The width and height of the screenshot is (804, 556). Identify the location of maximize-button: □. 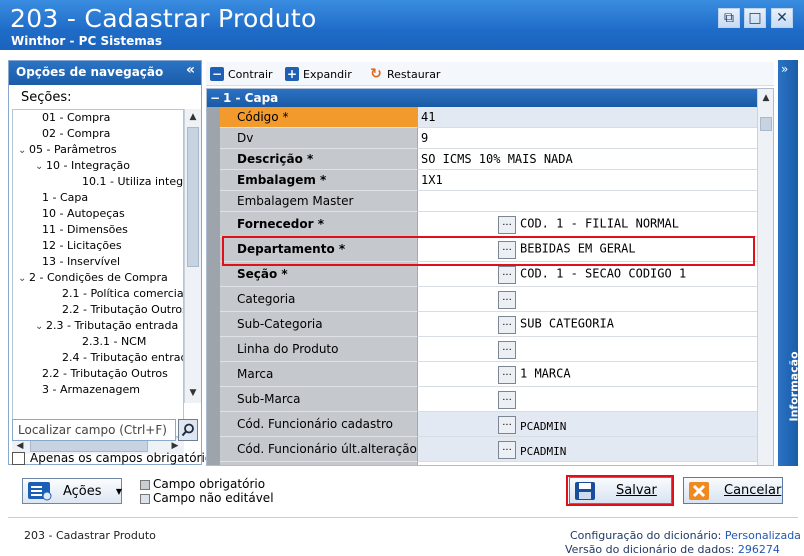
(755, 18).